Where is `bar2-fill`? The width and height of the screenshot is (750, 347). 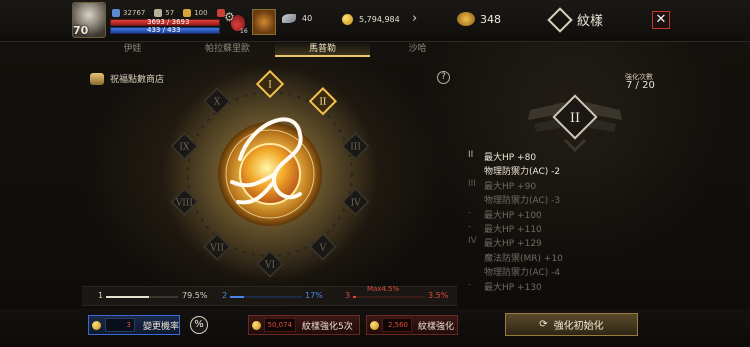 bar2-fill is located at coordinates (237, 297).